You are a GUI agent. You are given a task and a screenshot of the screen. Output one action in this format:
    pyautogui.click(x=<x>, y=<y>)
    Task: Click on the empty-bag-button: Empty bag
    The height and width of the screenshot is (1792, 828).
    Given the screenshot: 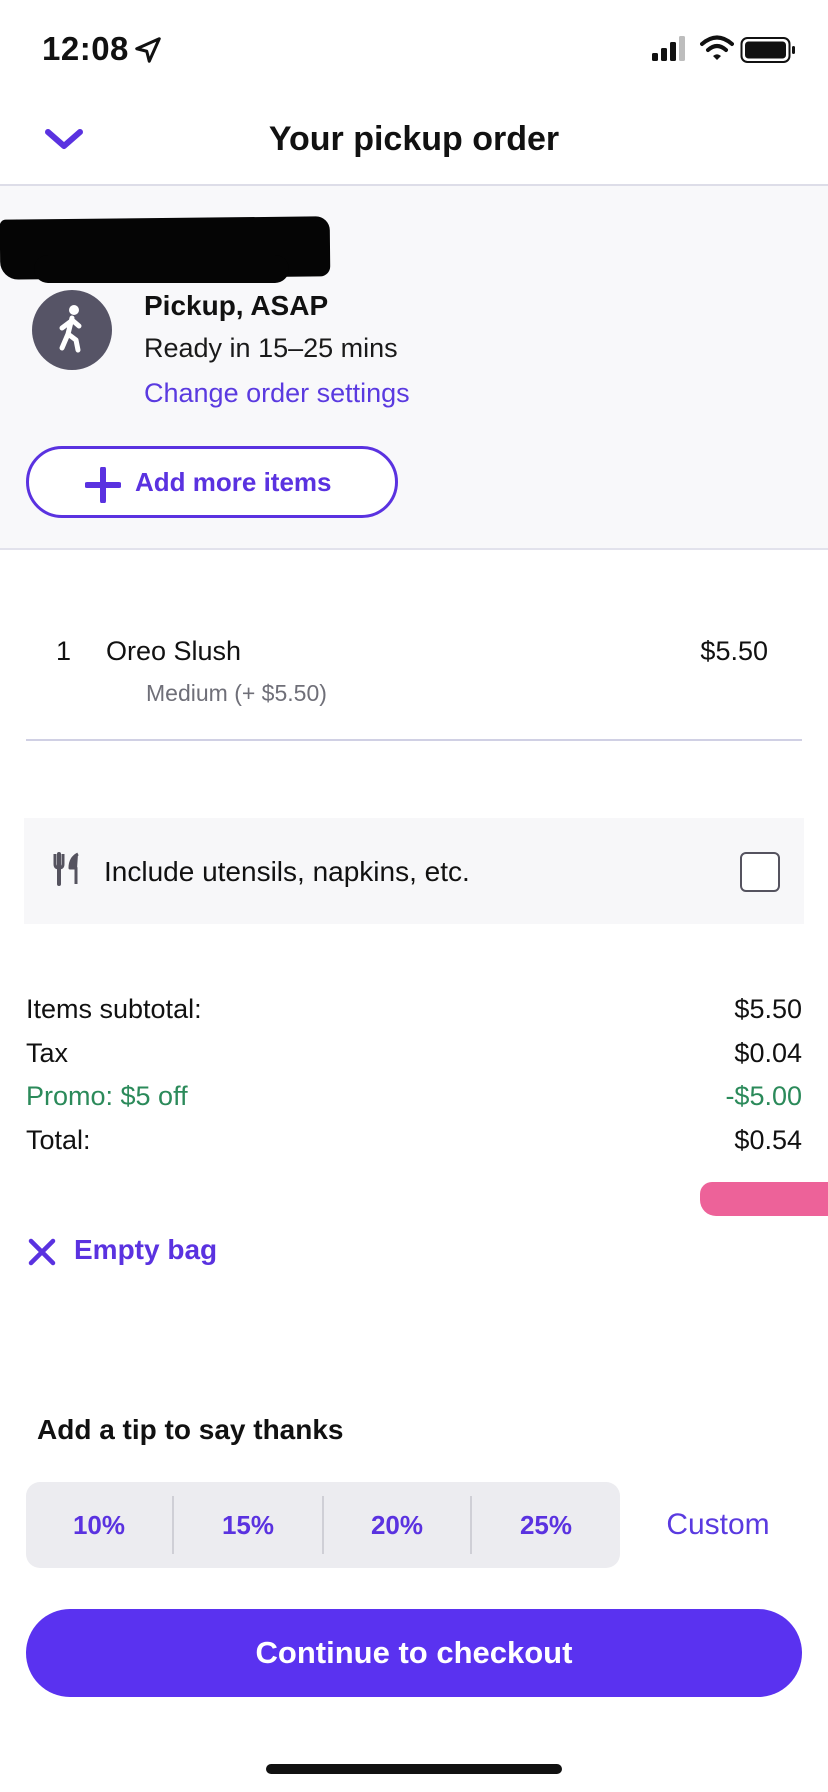 What is the action you would take?
    pyautogui.click(x=145, y=1250)
    